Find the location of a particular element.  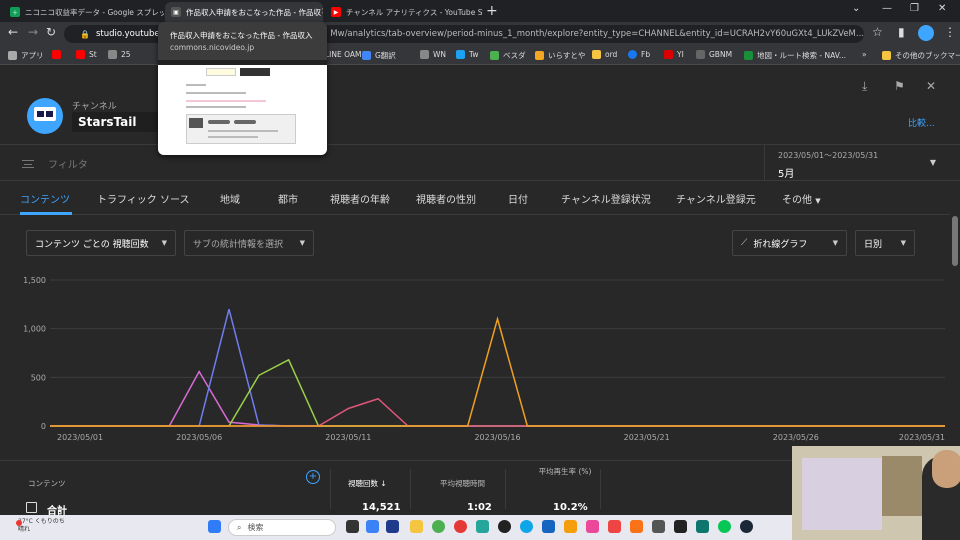

bookmark-item: G翻訳 is located at coordinates (379, 55).